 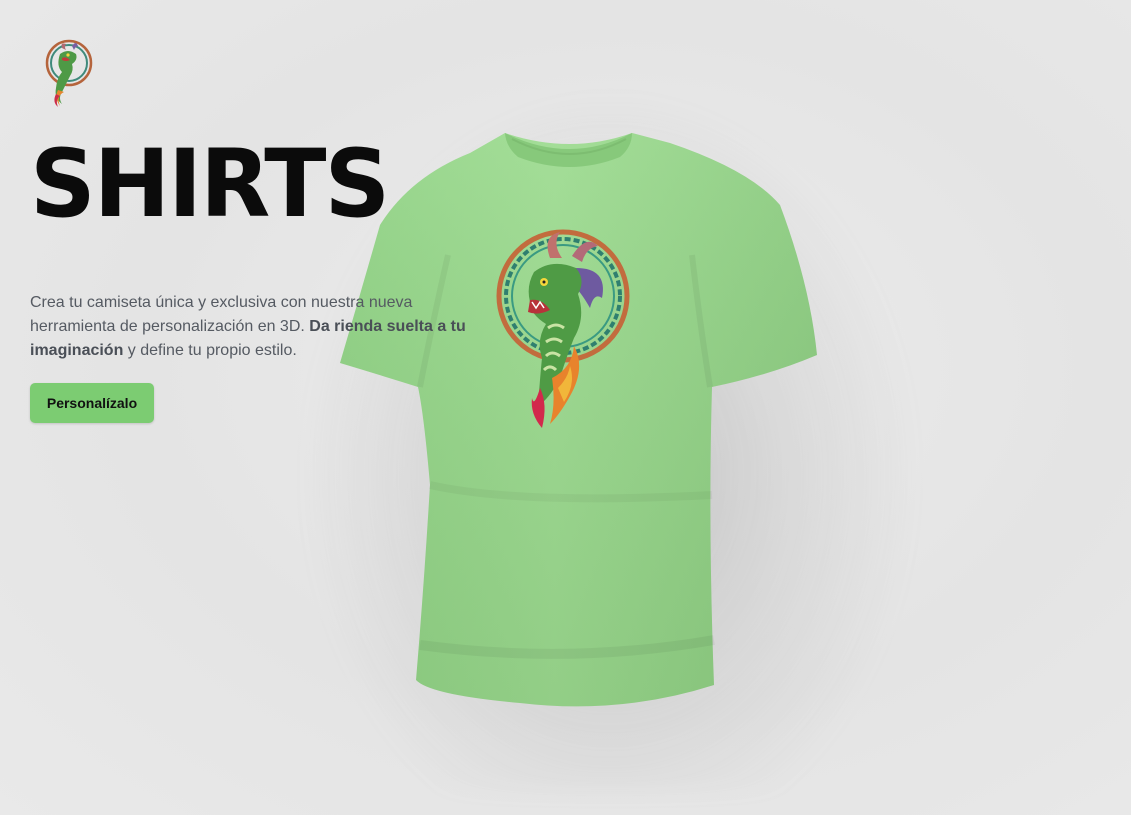 I want to click on page-title: SHIRTS, so click(x=210, y=184).